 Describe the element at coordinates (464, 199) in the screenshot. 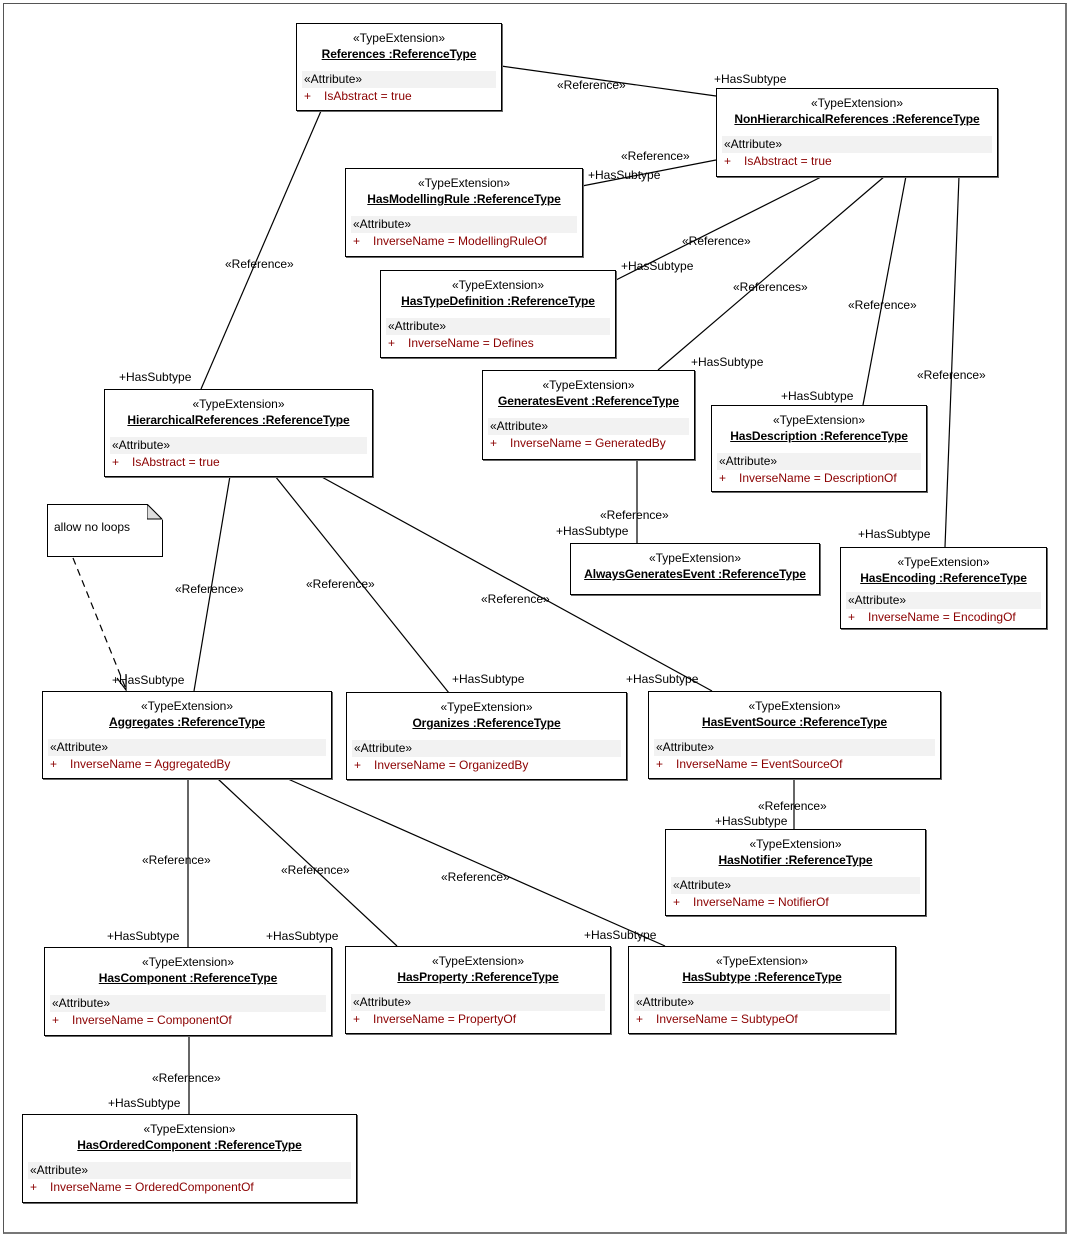

I see `class-title: HasModellingRule :ReferenceType` at that location.